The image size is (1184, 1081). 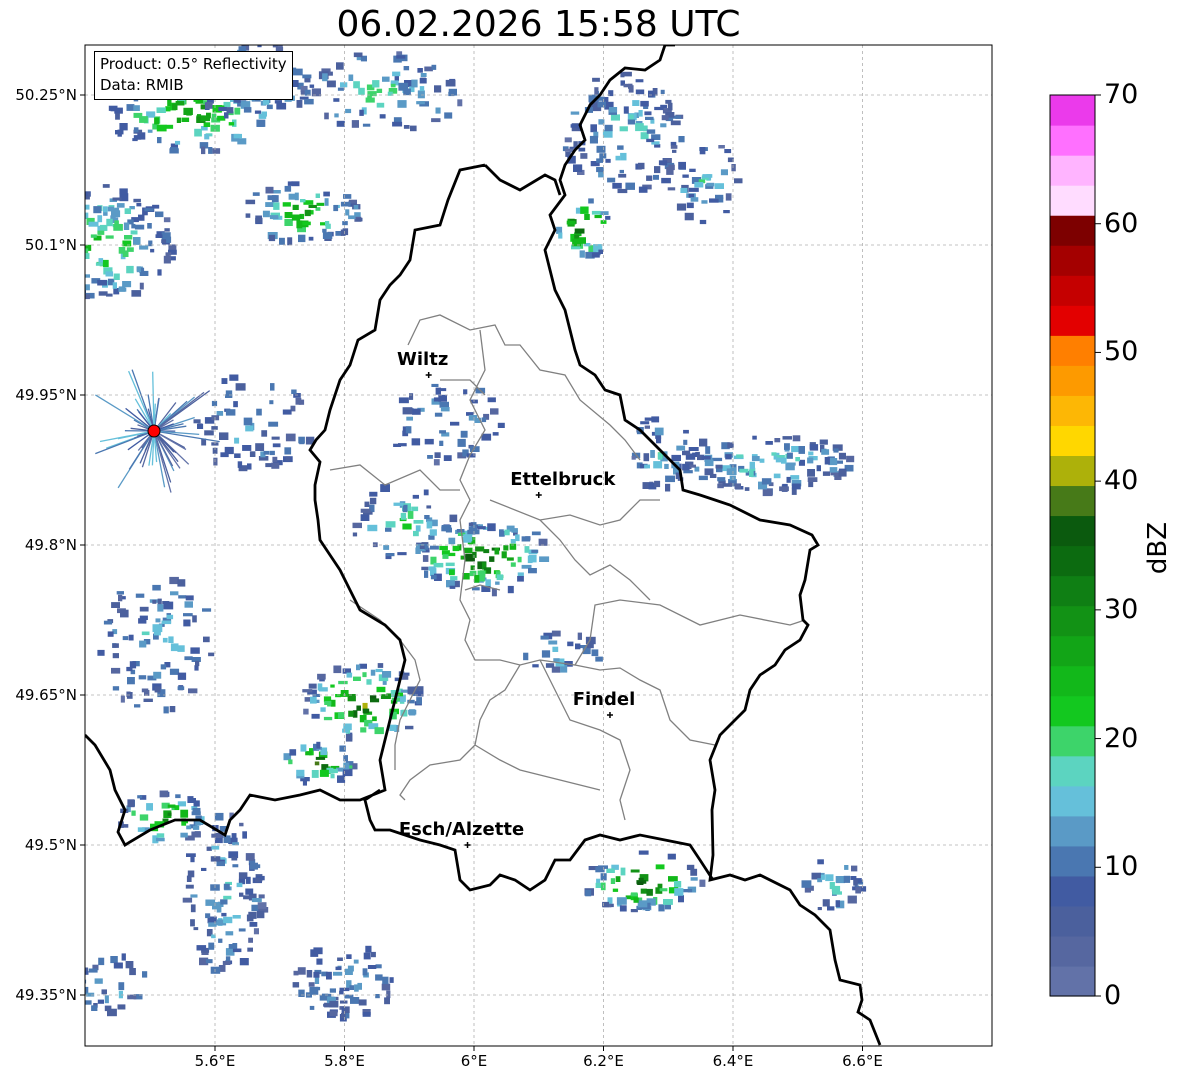 What do you see at coordinates (154, 431) in the screenshot?
I see `radar-site-marker` at bounding box center [154, 431].